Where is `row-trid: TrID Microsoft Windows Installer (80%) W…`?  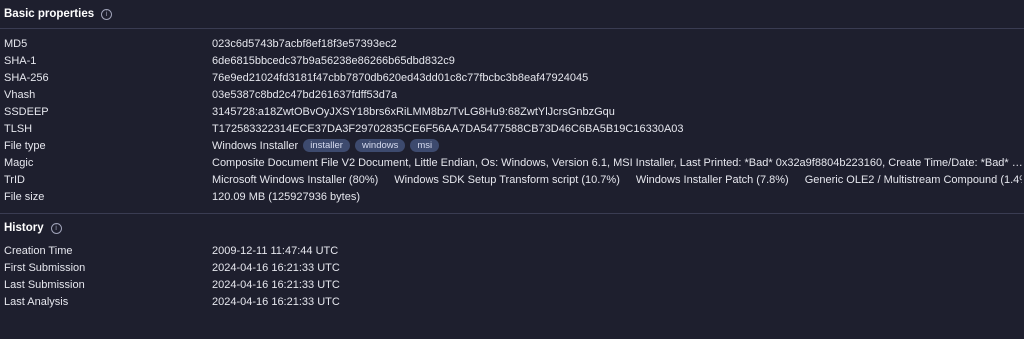 row-trid: TrID Microsoft Windows Installer (80%) W… is located at coordinates (512, 179).